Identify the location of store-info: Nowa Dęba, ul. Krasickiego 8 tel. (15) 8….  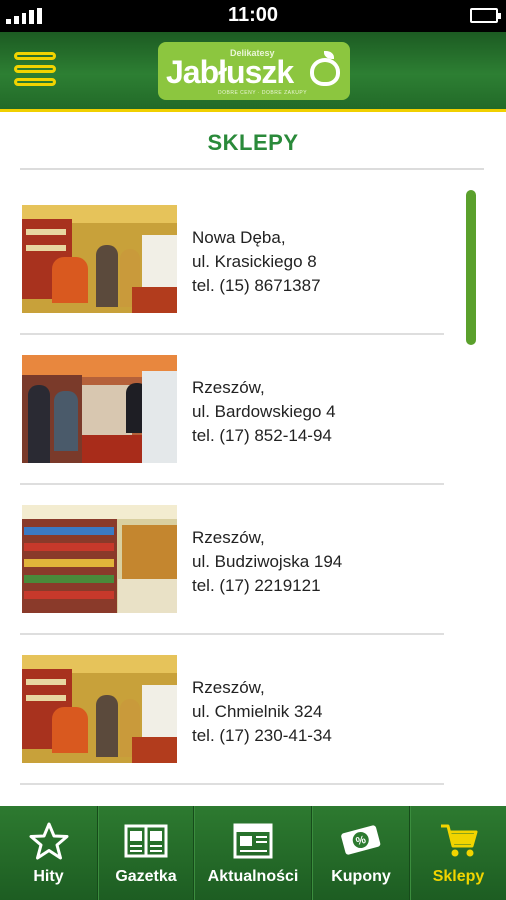
(256, 262).